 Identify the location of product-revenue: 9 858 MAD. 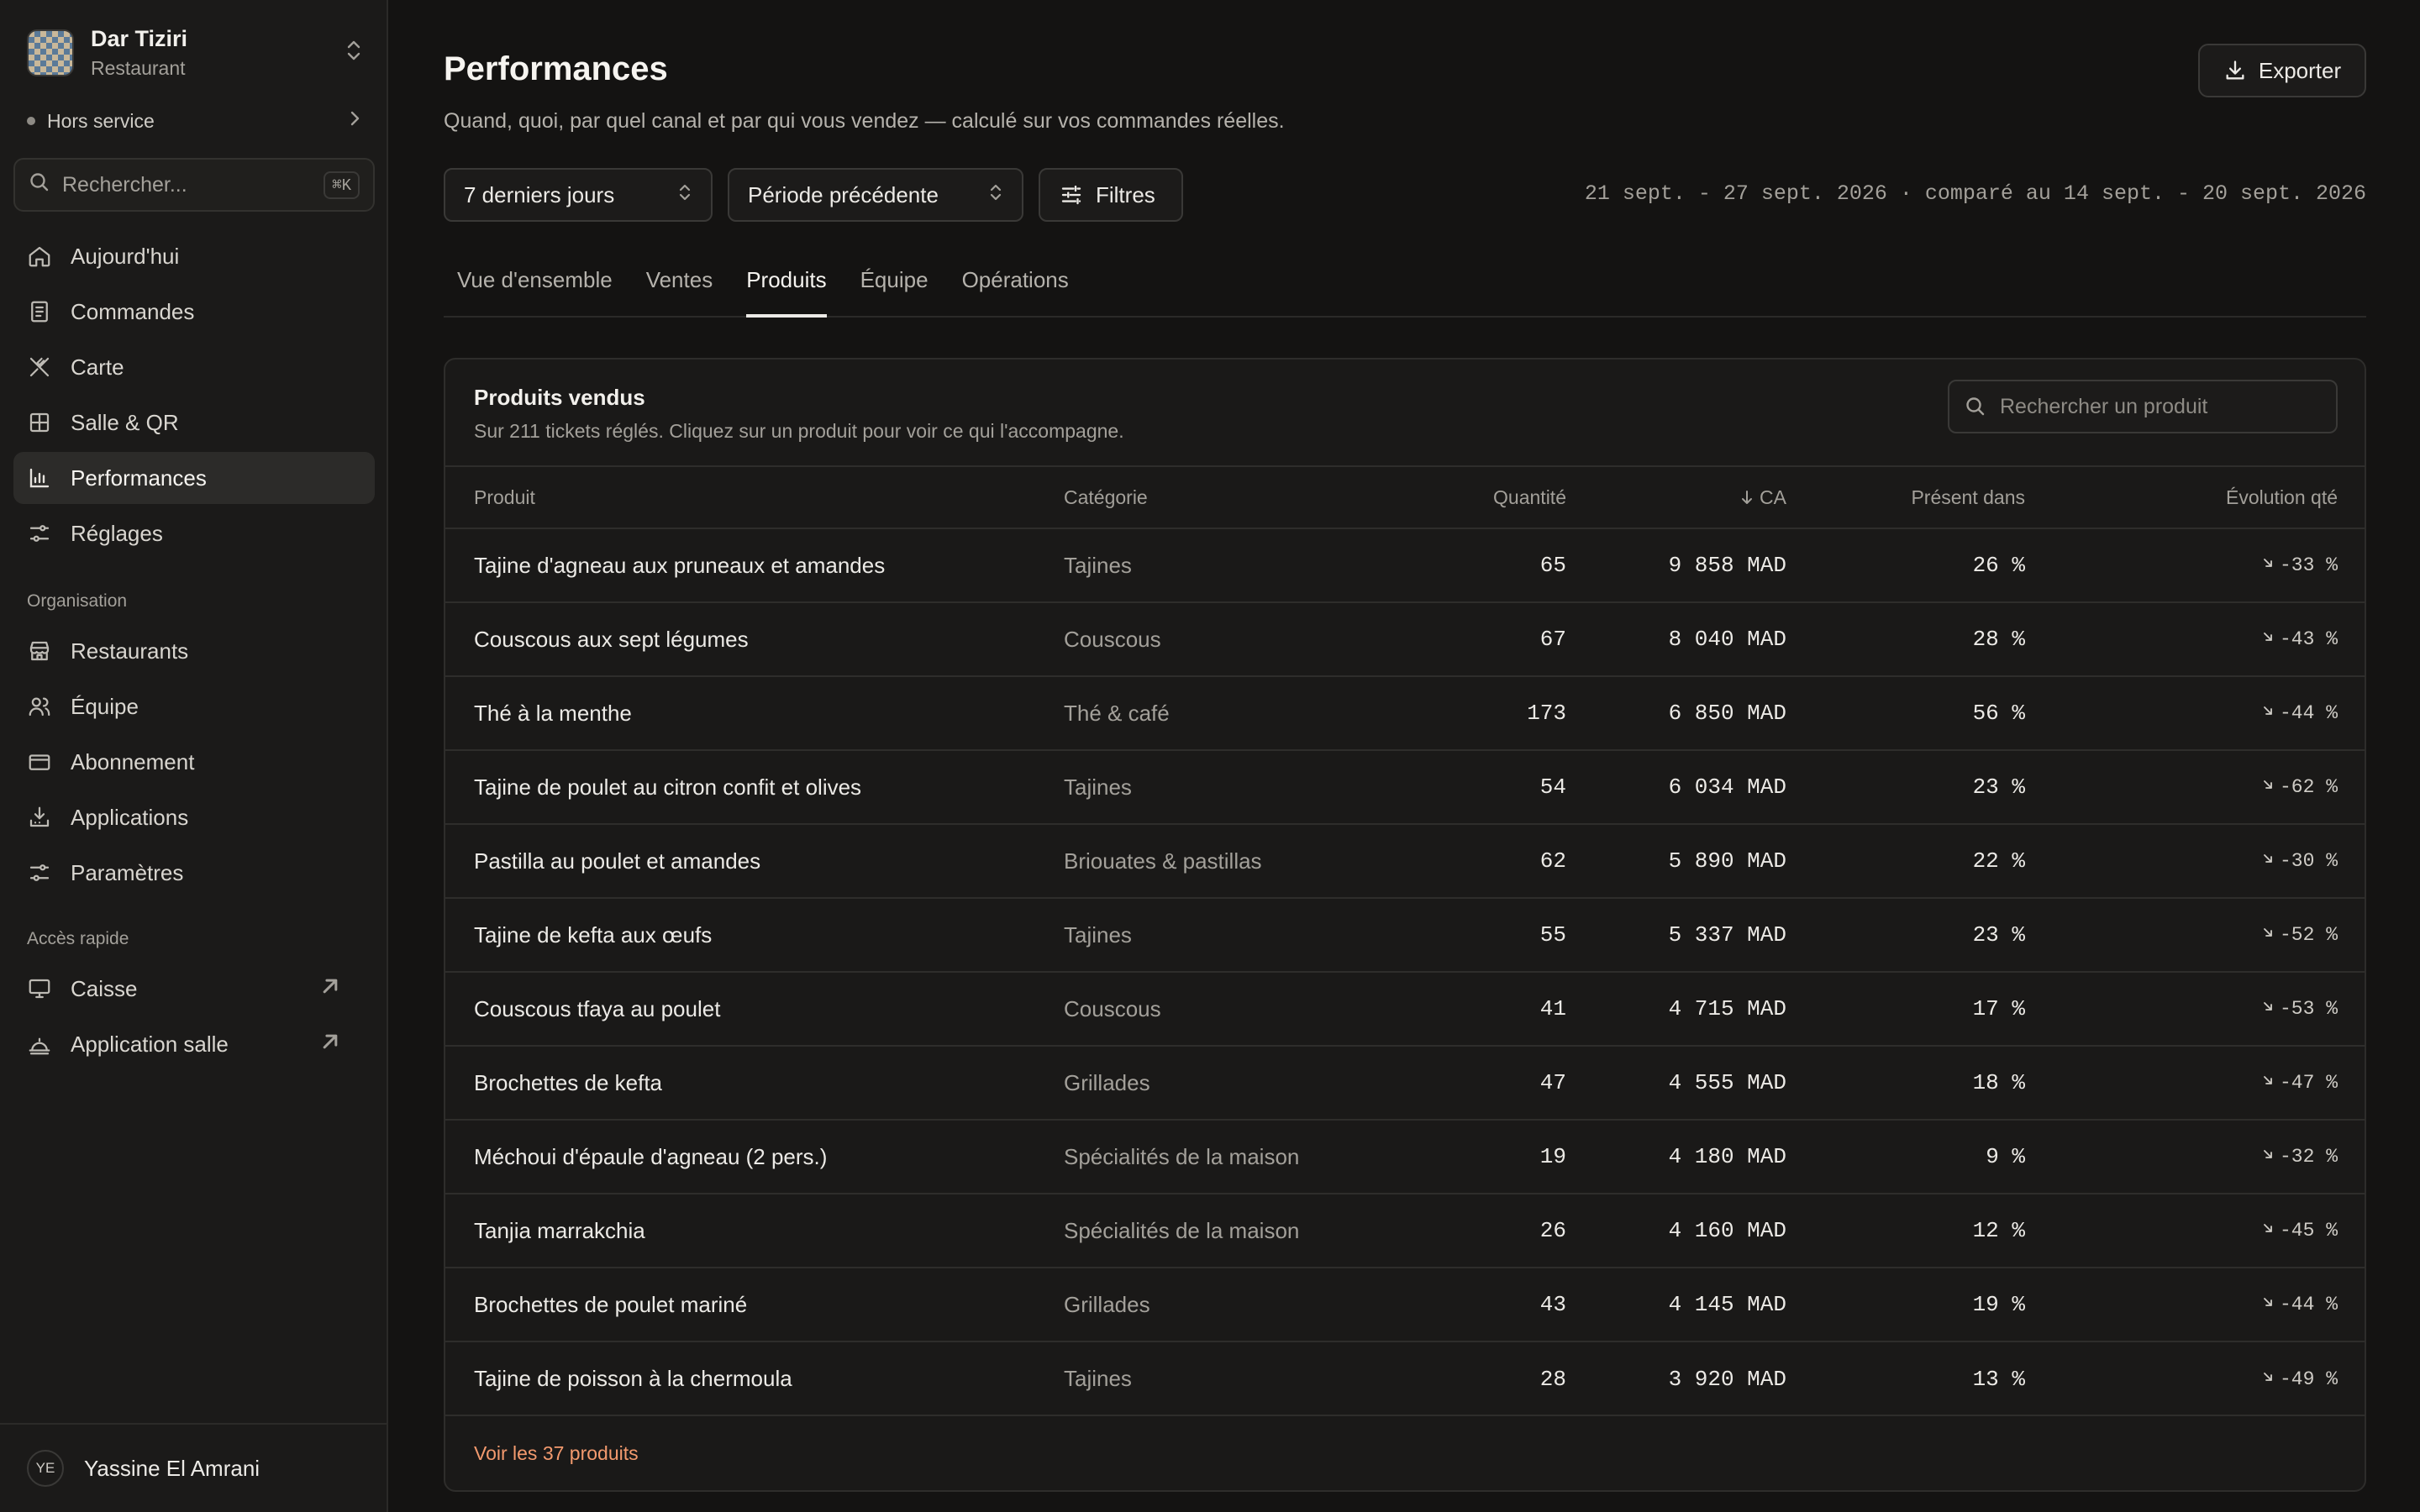
(1727, 565).